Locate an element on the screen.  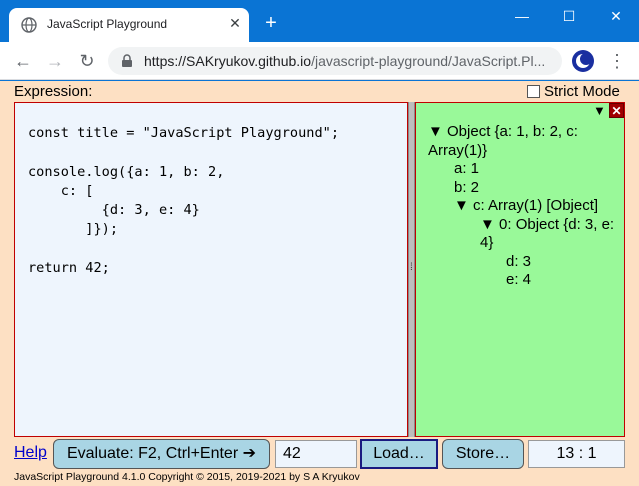
grip-icon: ⁞ is located at coordinates (411, 267).